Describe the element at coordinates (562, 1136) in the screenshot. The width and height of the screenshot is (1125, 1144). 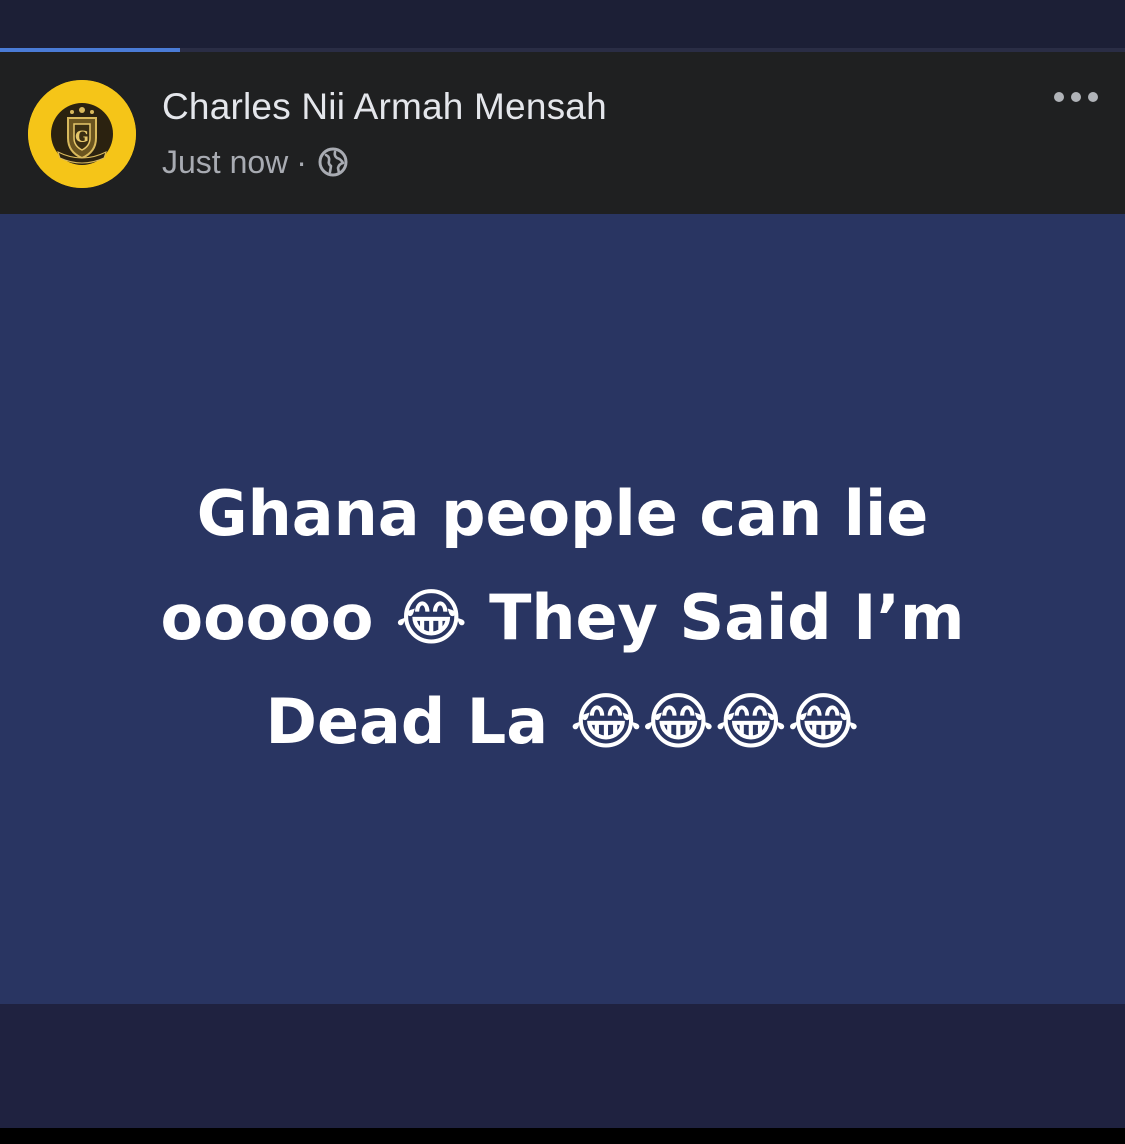
I see `screen-edge` at that location.